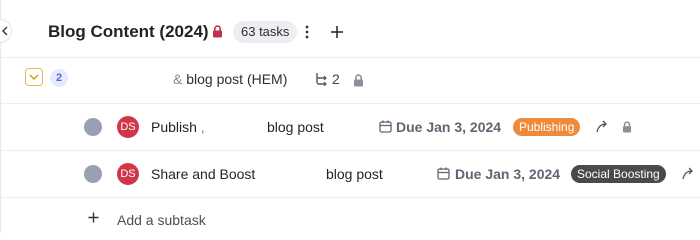  I want to click on more-vertical-icon, so click(307, 32).